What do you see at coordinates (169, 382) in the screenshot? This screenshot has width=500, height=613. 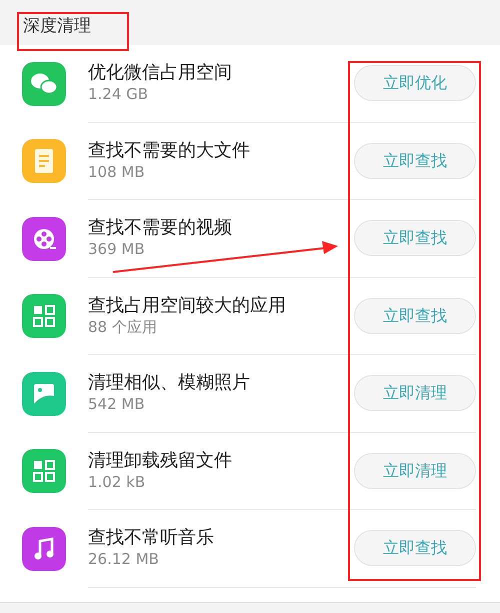 I see `item-title: 清理相似、模糊照片` at bounding box center [169, 382].